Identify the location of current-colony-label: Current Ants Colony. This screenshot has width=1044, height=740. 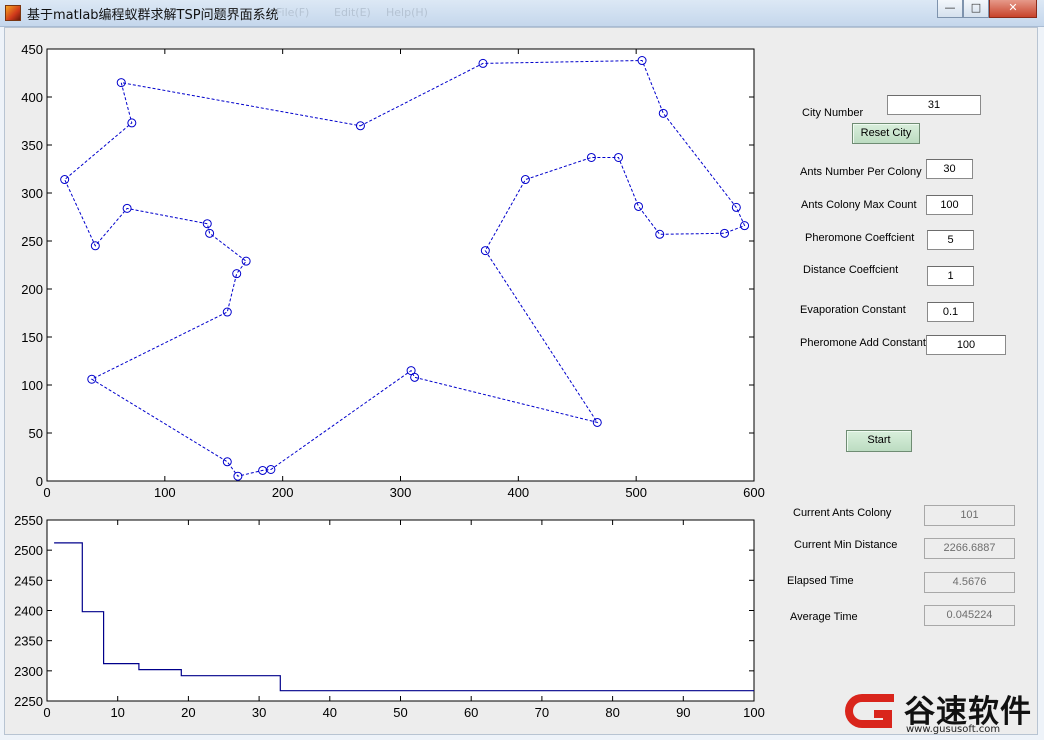
(842, 513).